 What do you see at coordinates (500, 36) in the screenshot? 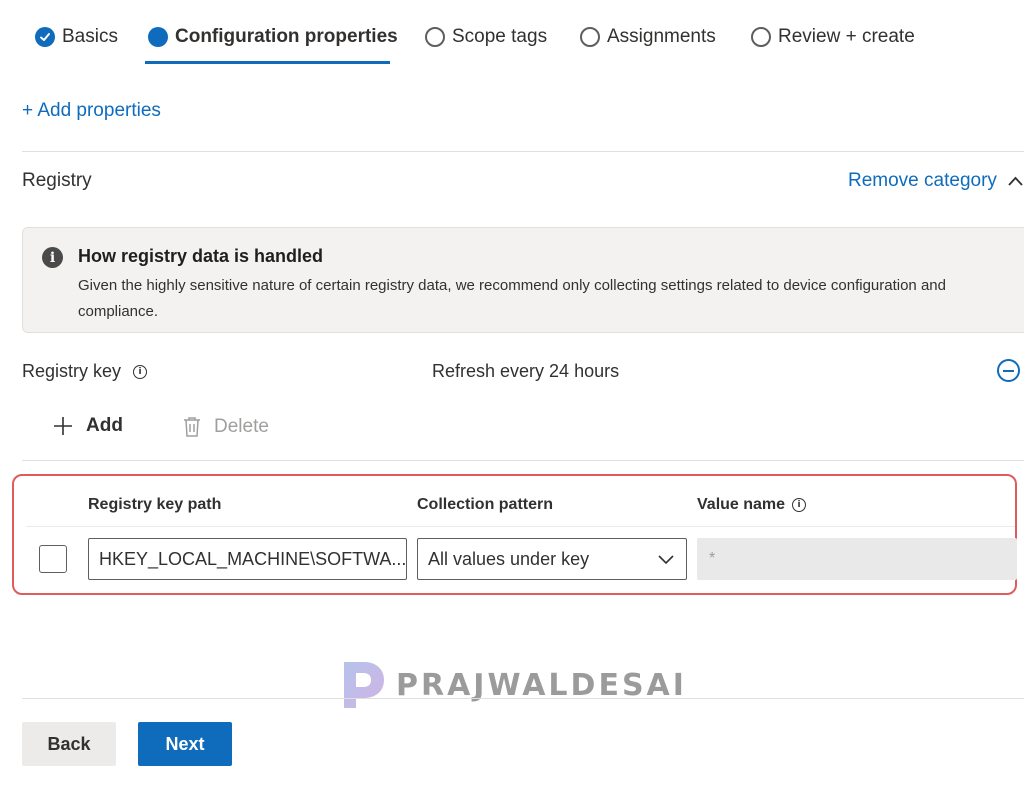
I see `step-label: Scope tags` at bounding box center [500, 36].